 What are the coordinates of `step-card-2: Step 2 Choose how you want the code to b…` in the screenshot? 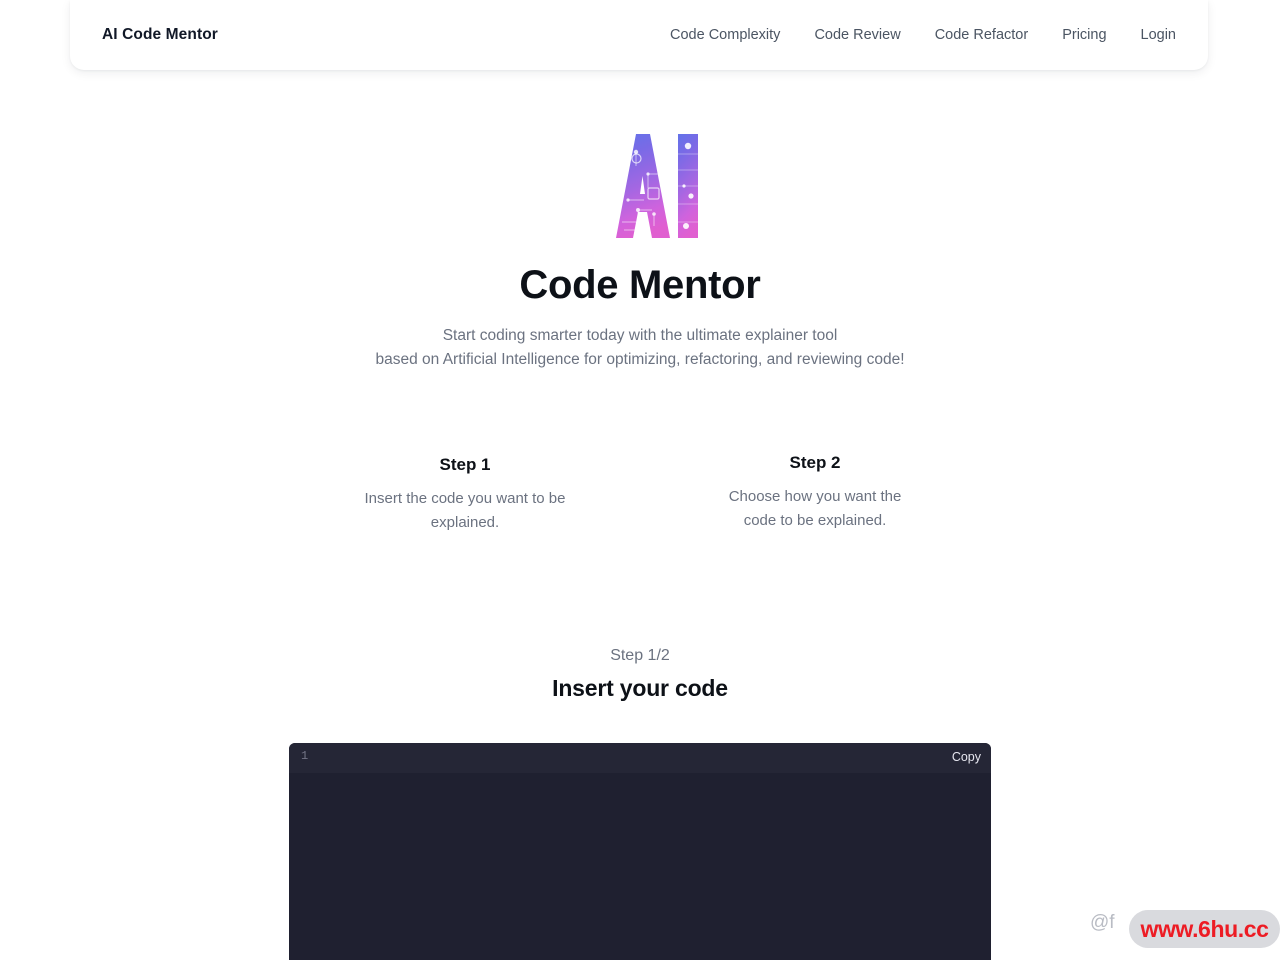 It's located at (815, 493).